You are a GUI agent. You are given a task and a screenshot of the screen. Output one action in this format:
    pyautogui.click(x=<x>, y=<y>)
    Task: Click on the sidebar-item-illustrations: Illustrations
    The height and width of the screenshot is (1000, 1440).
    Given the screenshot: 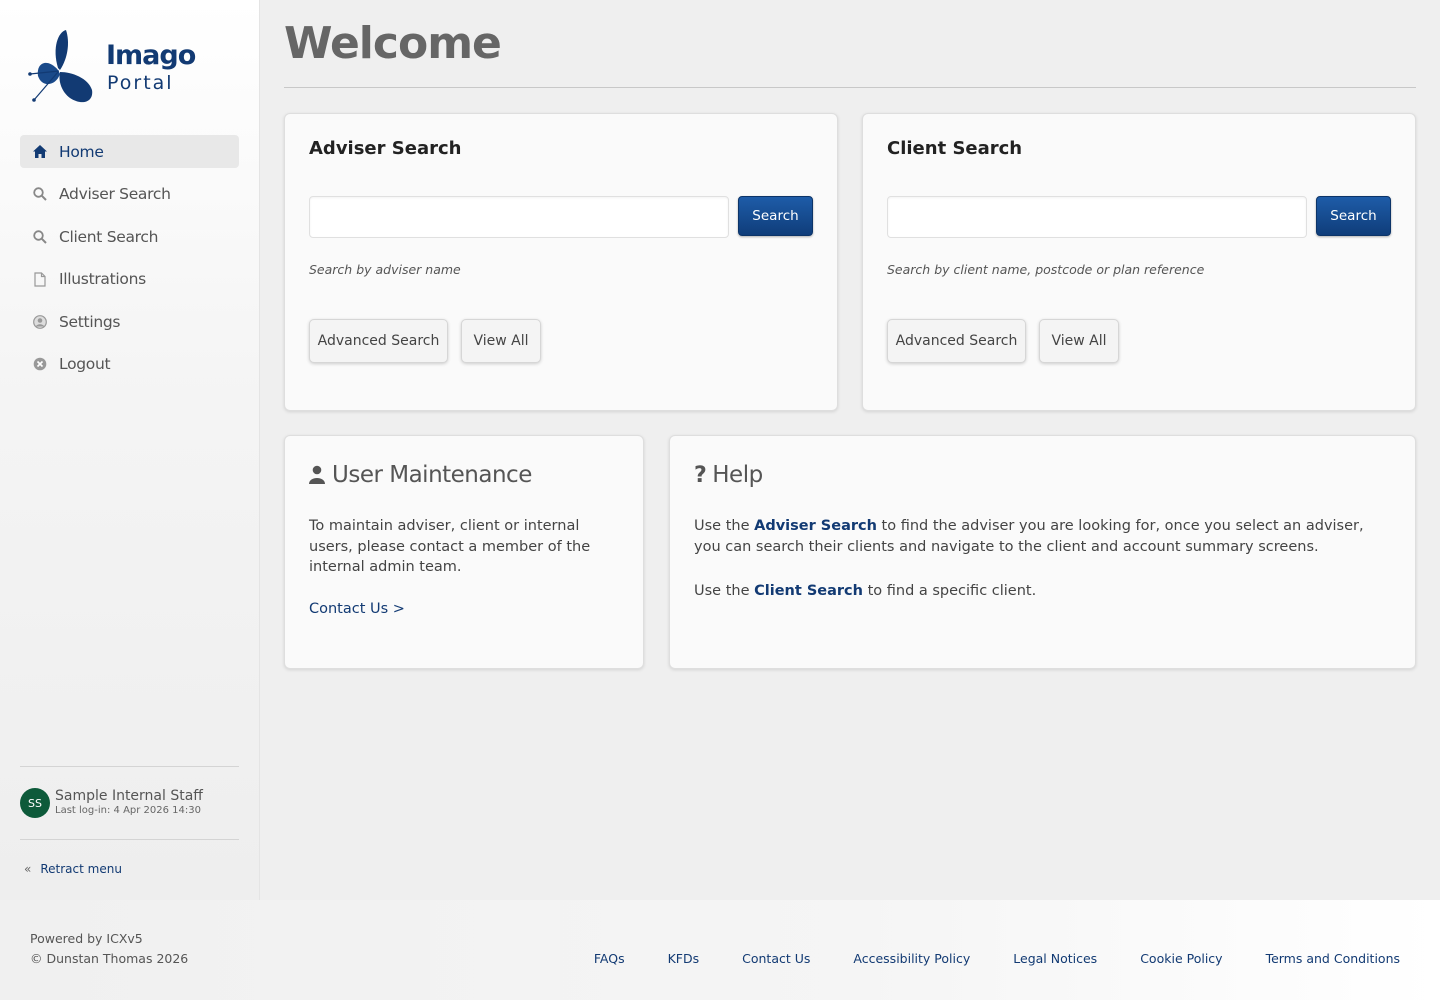 What is the action you would take?
    pyautogui.click(x=129, y=279)
    